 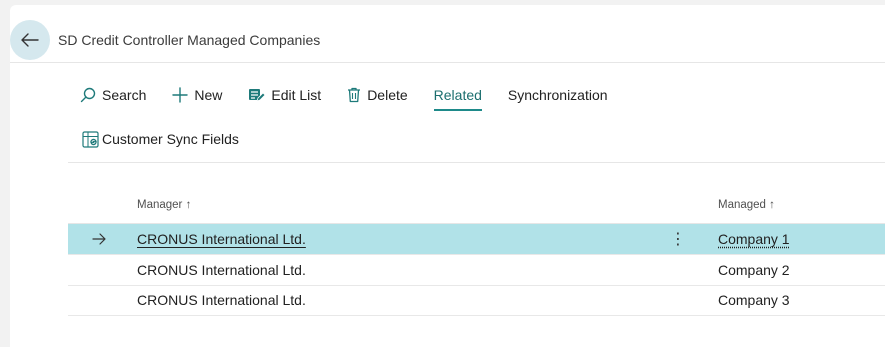 I want to click on synchronization-label: Synchronization, so click(x=557, y=95).